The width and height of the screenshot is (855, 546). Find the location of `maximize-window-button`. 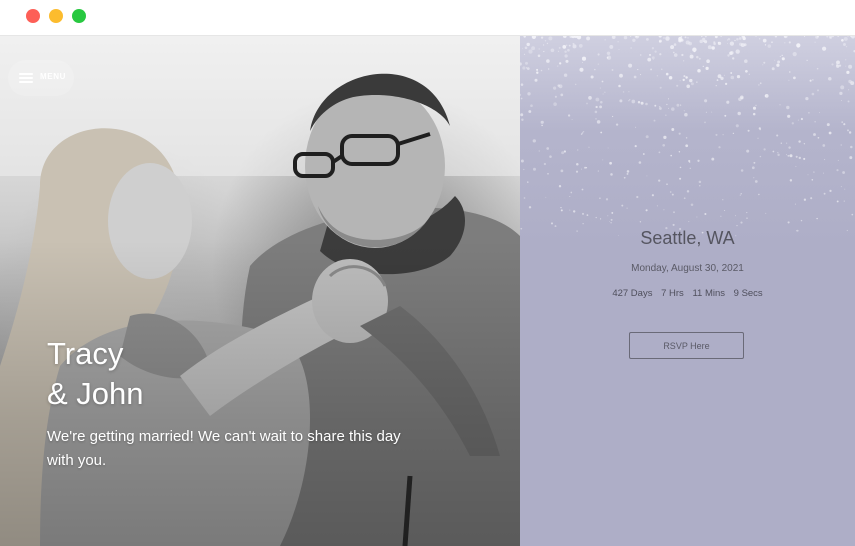

maximize-window-button is located at coordinates (79, 16).